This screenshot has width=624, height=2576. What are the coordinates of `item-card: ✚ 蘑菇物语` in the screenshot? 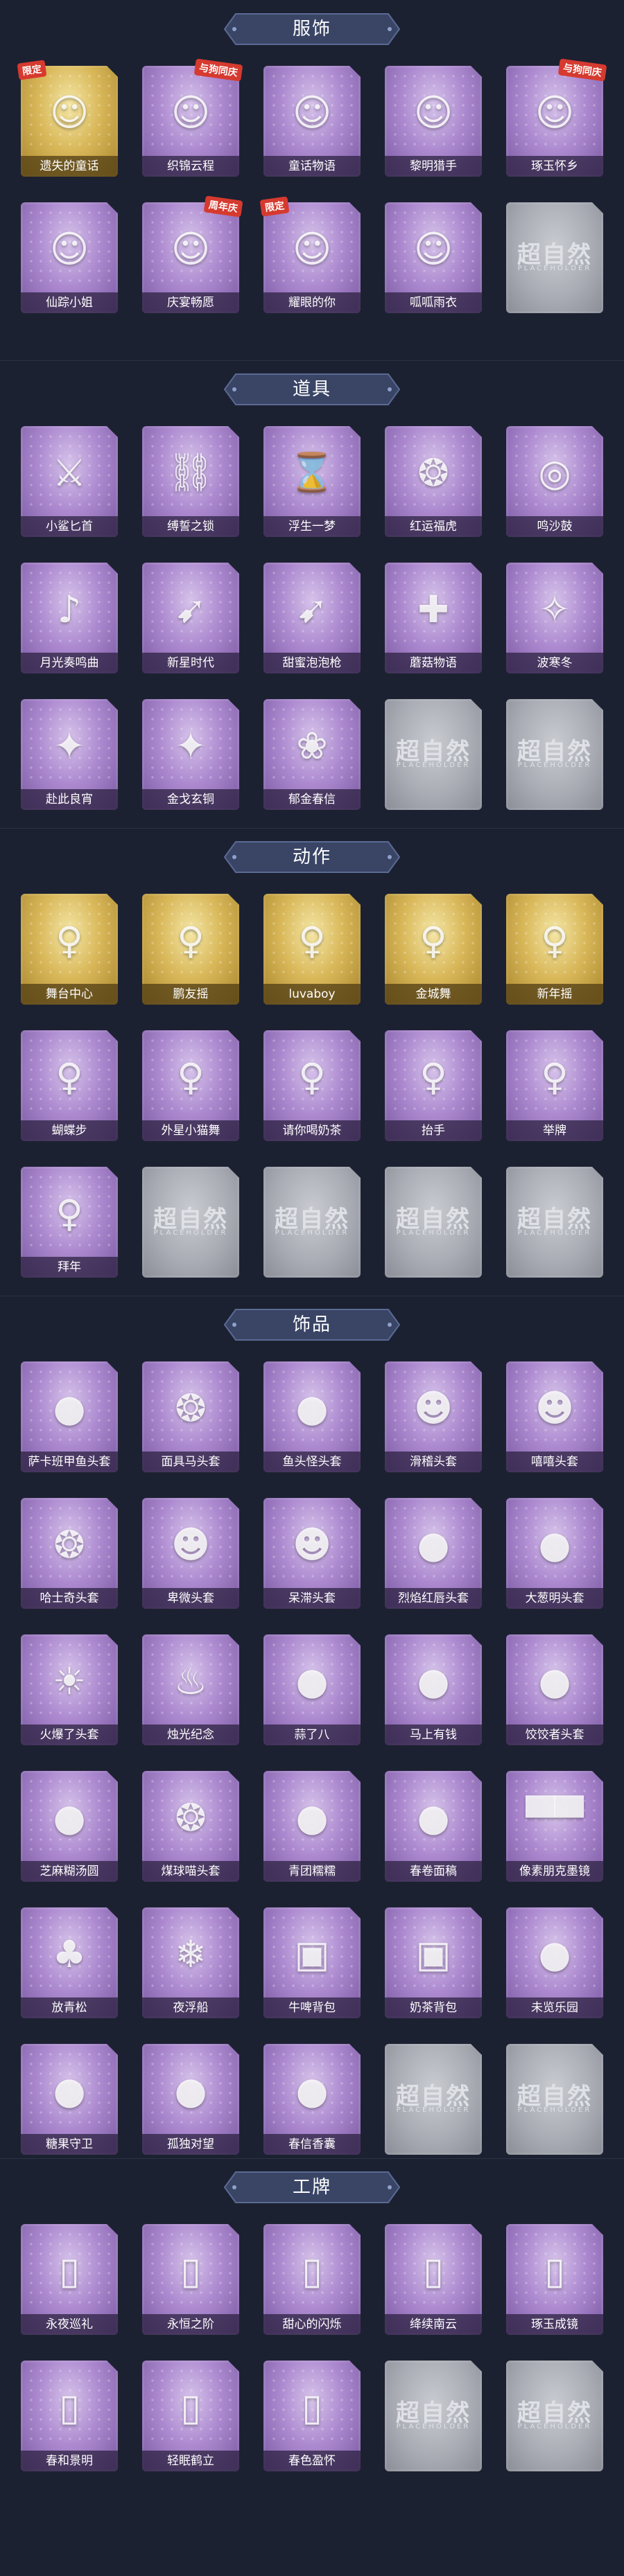 It's located at (434, 618).